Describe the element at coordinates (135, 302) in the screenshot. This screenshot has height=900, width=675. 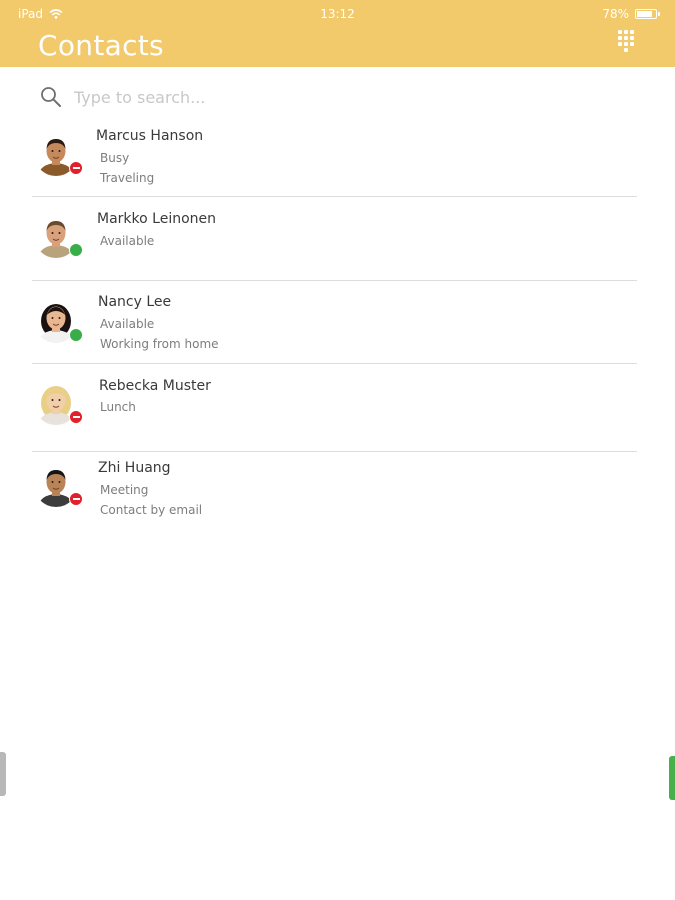
I see `contact-name: Nancy Lee` at that location.